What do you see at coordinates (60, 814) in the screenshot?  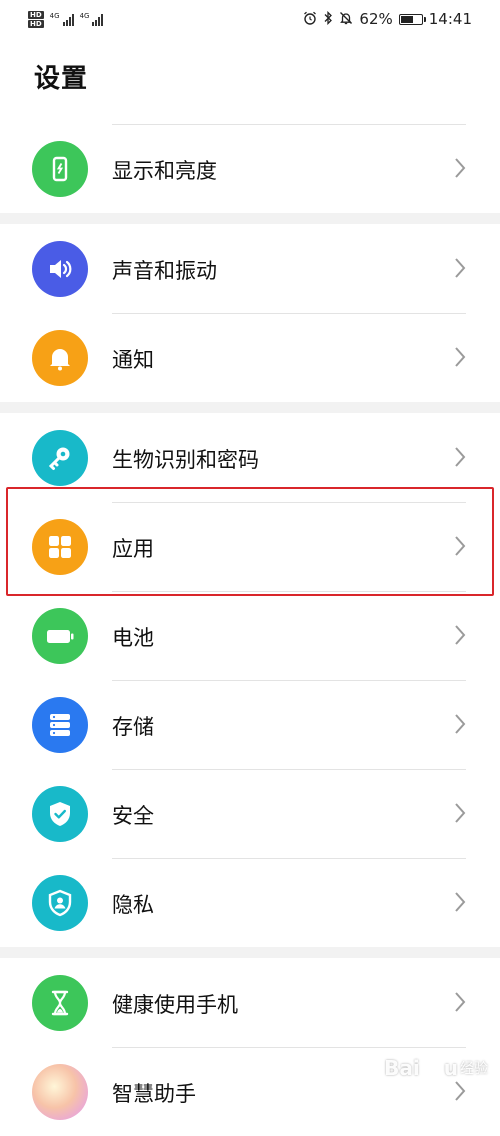 I see `shield-check-icon` at bounding box center [60, 814].